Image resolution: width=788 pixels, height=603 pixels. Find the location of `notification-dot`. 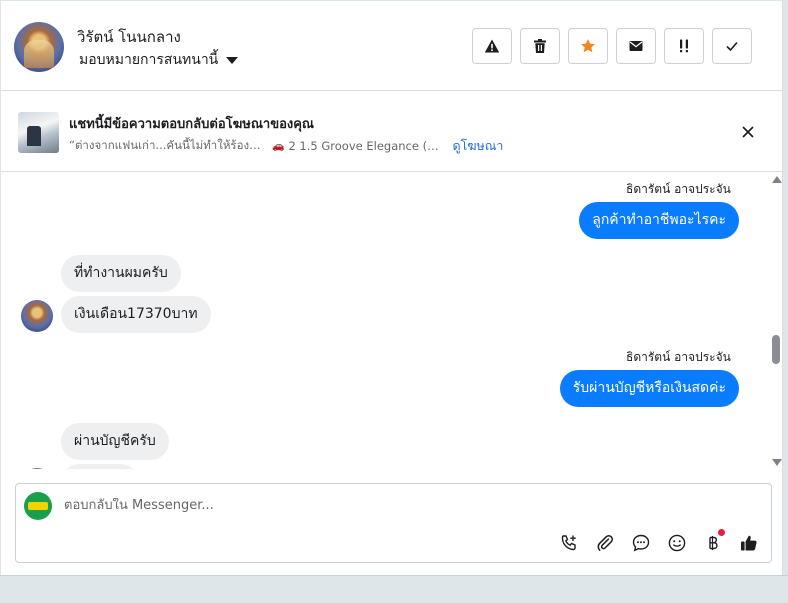

notification-dot is located at coordinates (721, 532).